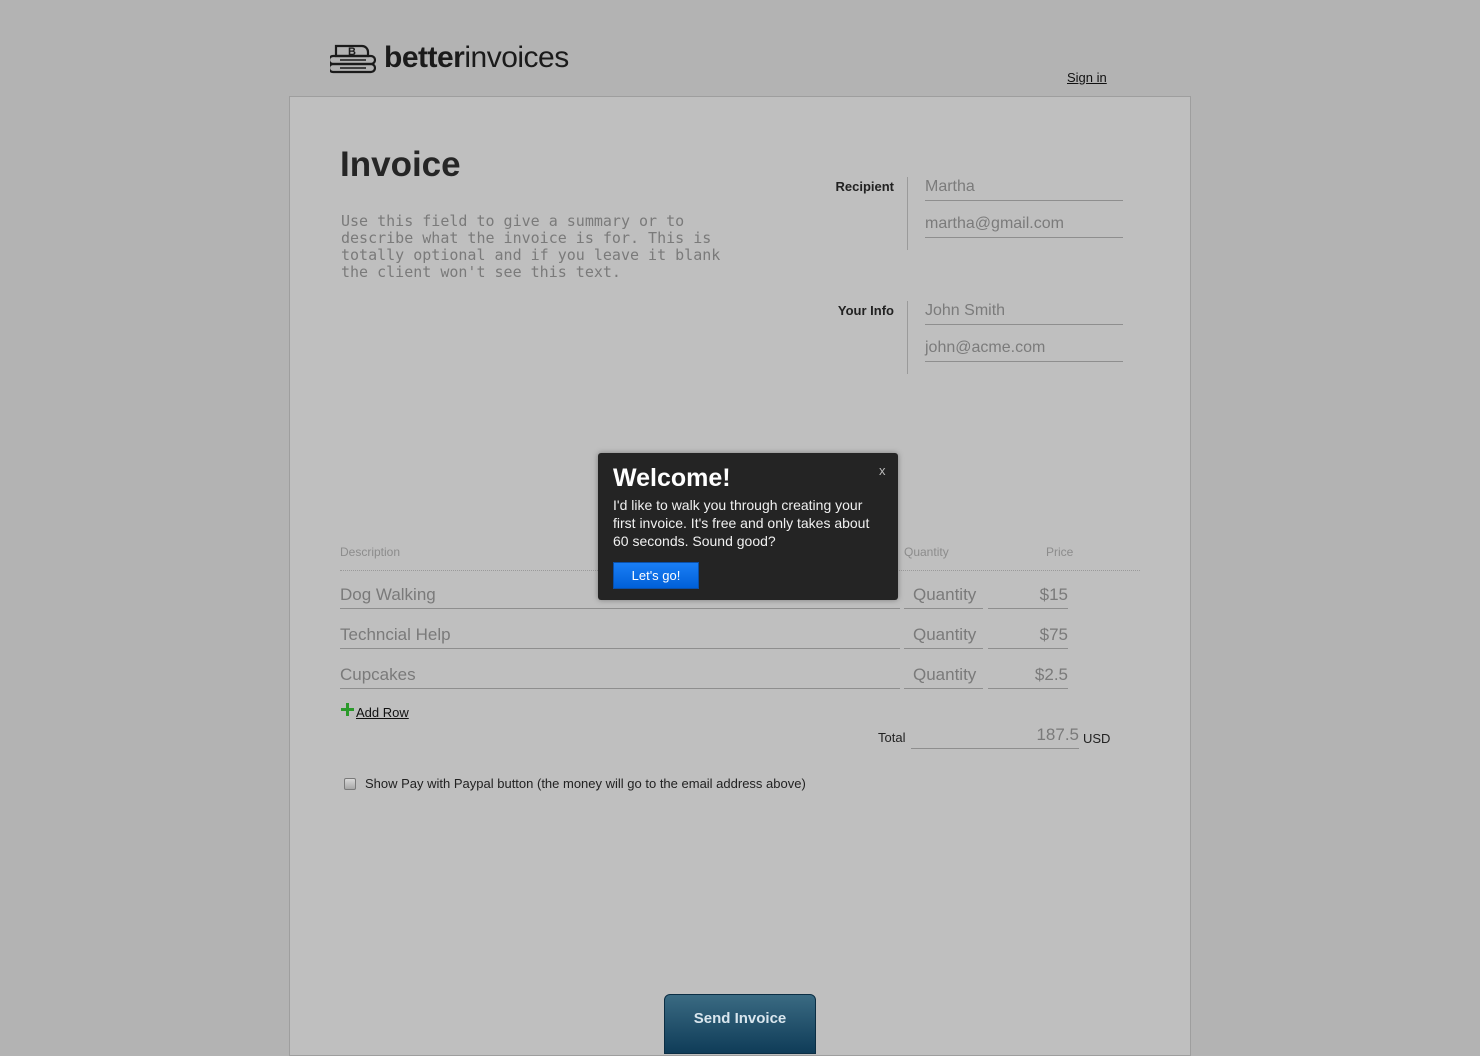  What do you see at coordinates (865, 310) in the screenshot?
I see `your-info-label: Your Info` at bounding box center [865, 310].